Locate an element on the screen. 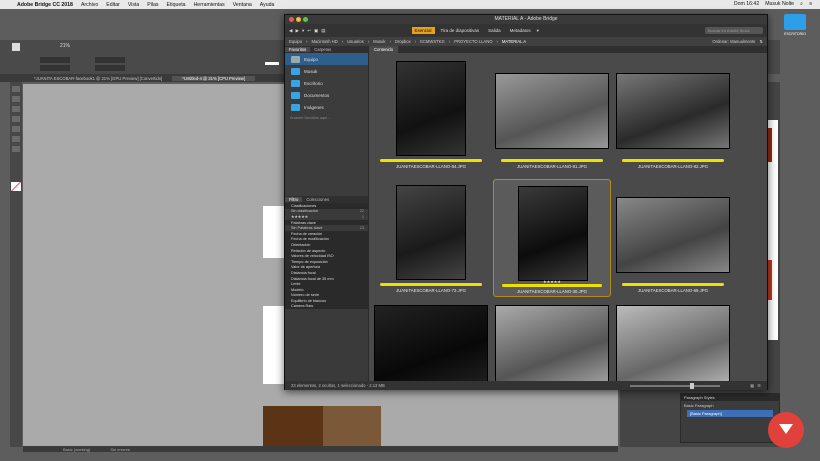 The image size is (820, 461). filter-category: Camera Raw is located at coordinates (326, 306).